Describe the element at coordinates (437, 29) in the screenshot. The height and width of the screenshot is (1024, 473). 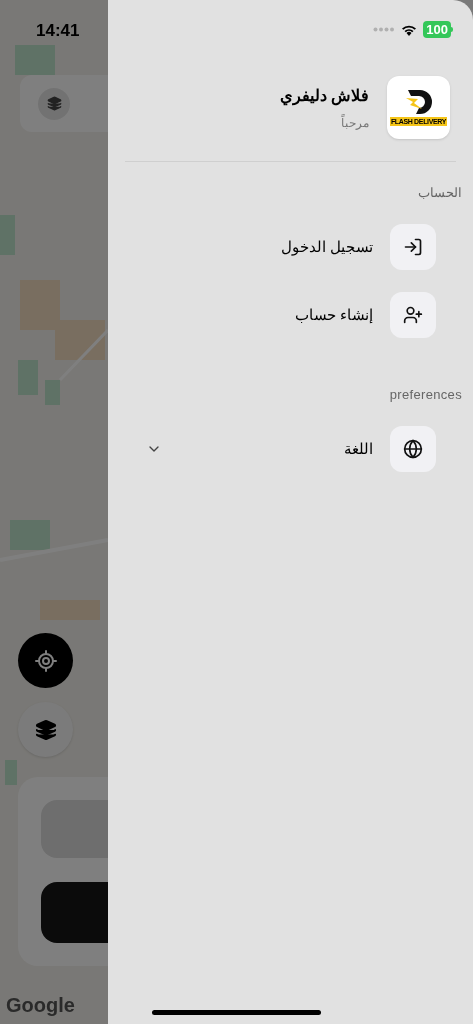
I see `battery-level: 100` at that location.